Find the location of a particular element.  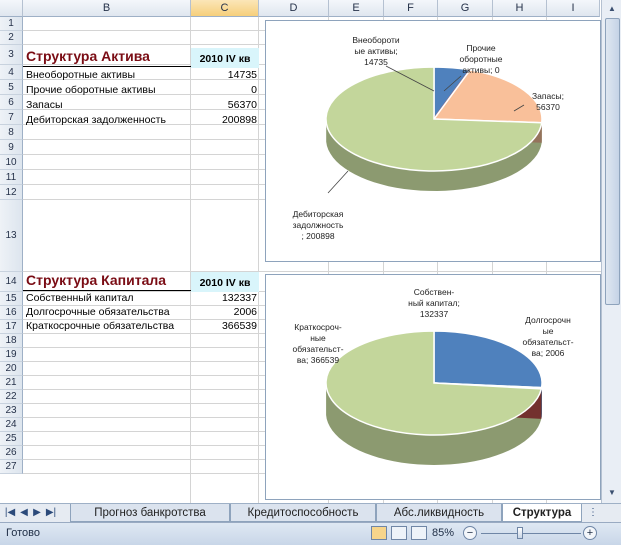

row-header: 20 is located at coordinates (11, 369).